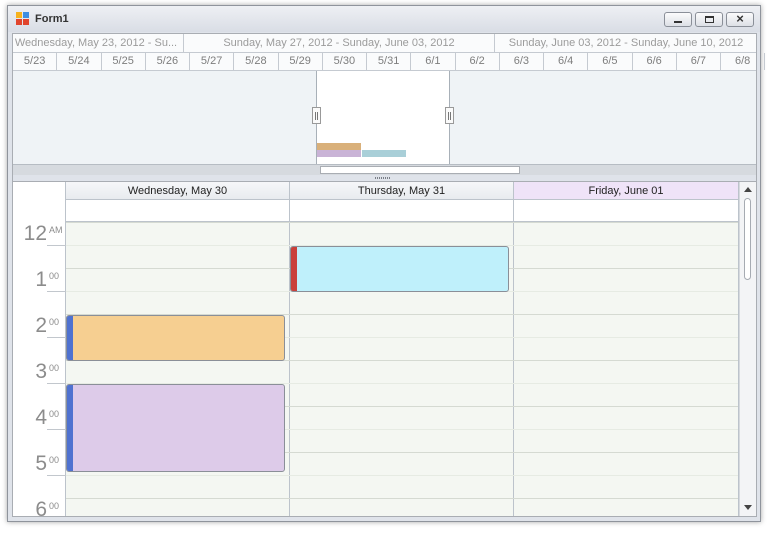 Image resolution: width=773 pixels, height=534 pixels. What do you see at coordinates (47, 507) in the screenshot?
I see `hour-label: 6 00` at bounding box center [47, 507].